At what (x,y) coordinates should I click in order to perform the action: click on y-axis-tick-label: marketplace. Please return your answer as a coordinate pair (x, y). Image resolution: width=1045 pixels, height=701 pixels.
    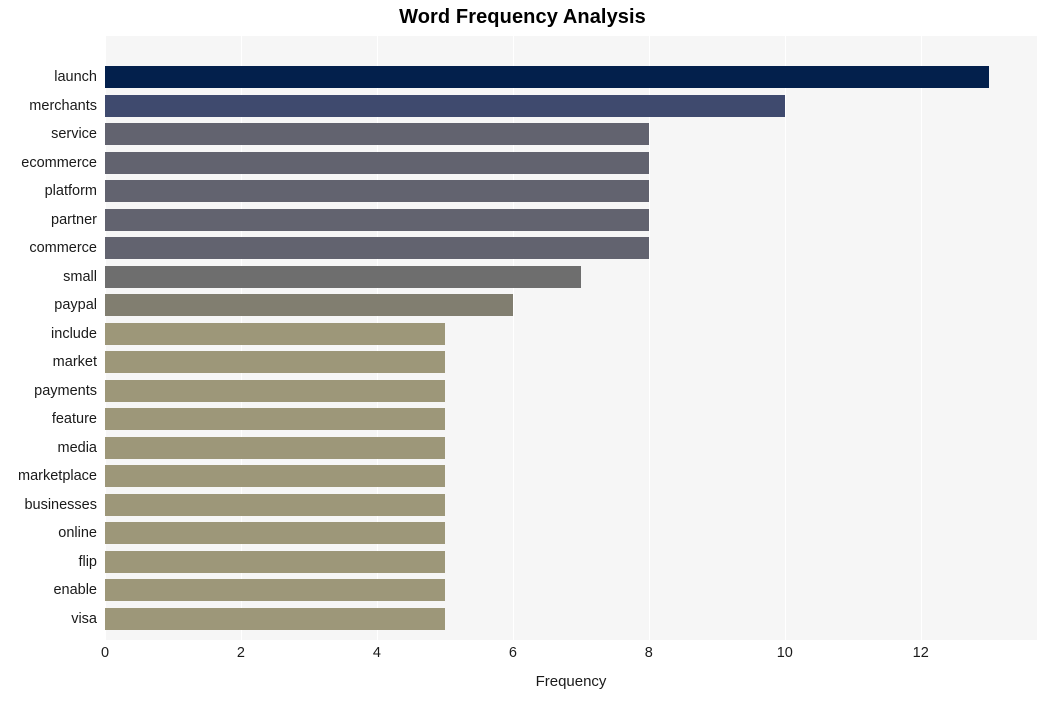
    Looking at the image, I should click on (57, 476).